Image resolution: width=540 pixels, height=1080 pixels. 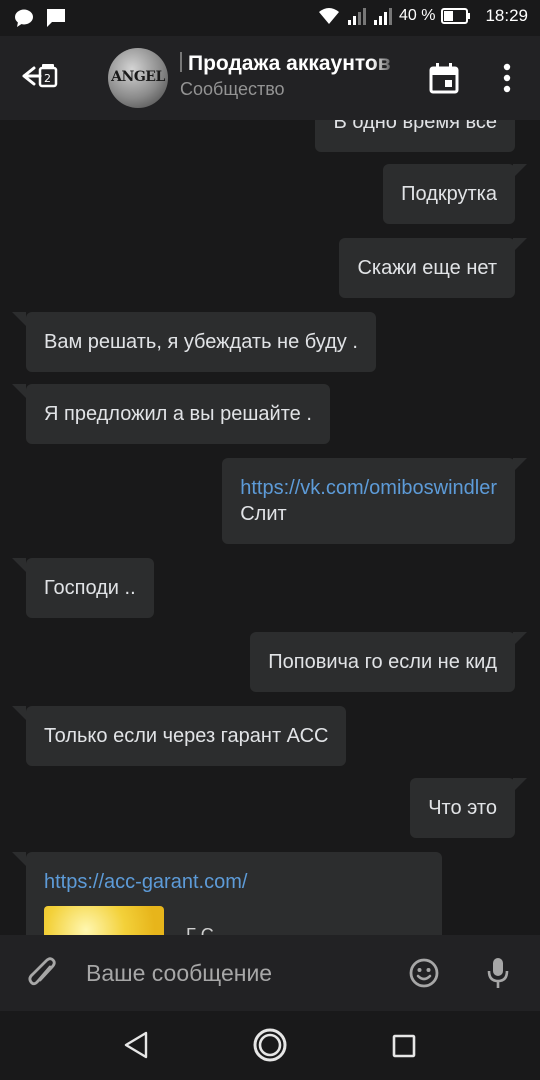 I want to click on composer, so click(x=270, y=973).